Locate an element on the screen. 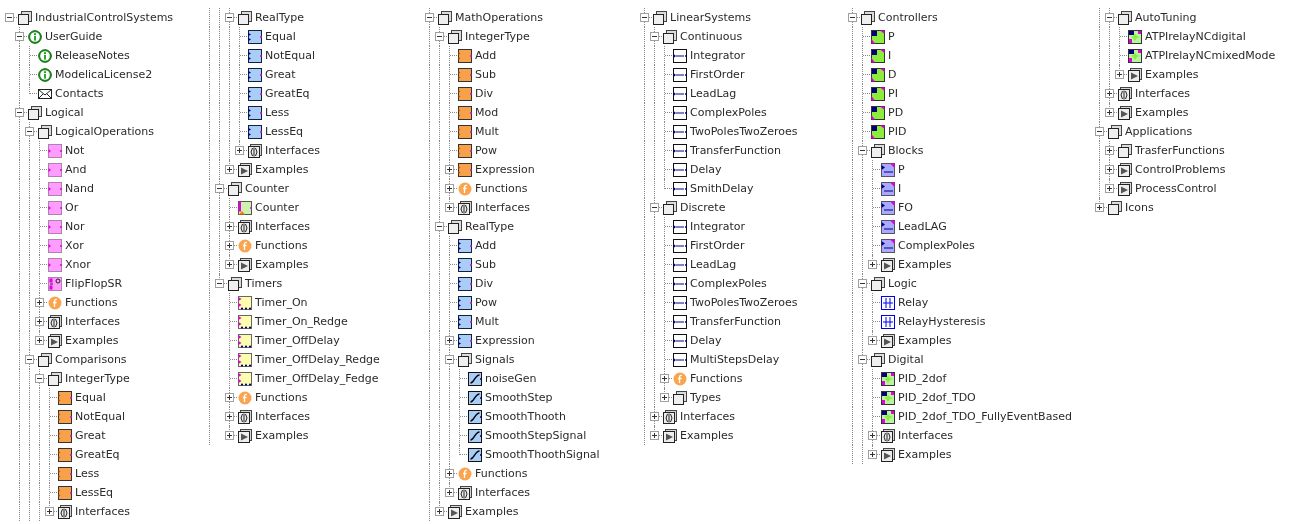 This screenshot has height=524, width=1290. tree-item-label: MultiStepsDelay is located at coordinates (735, 359).